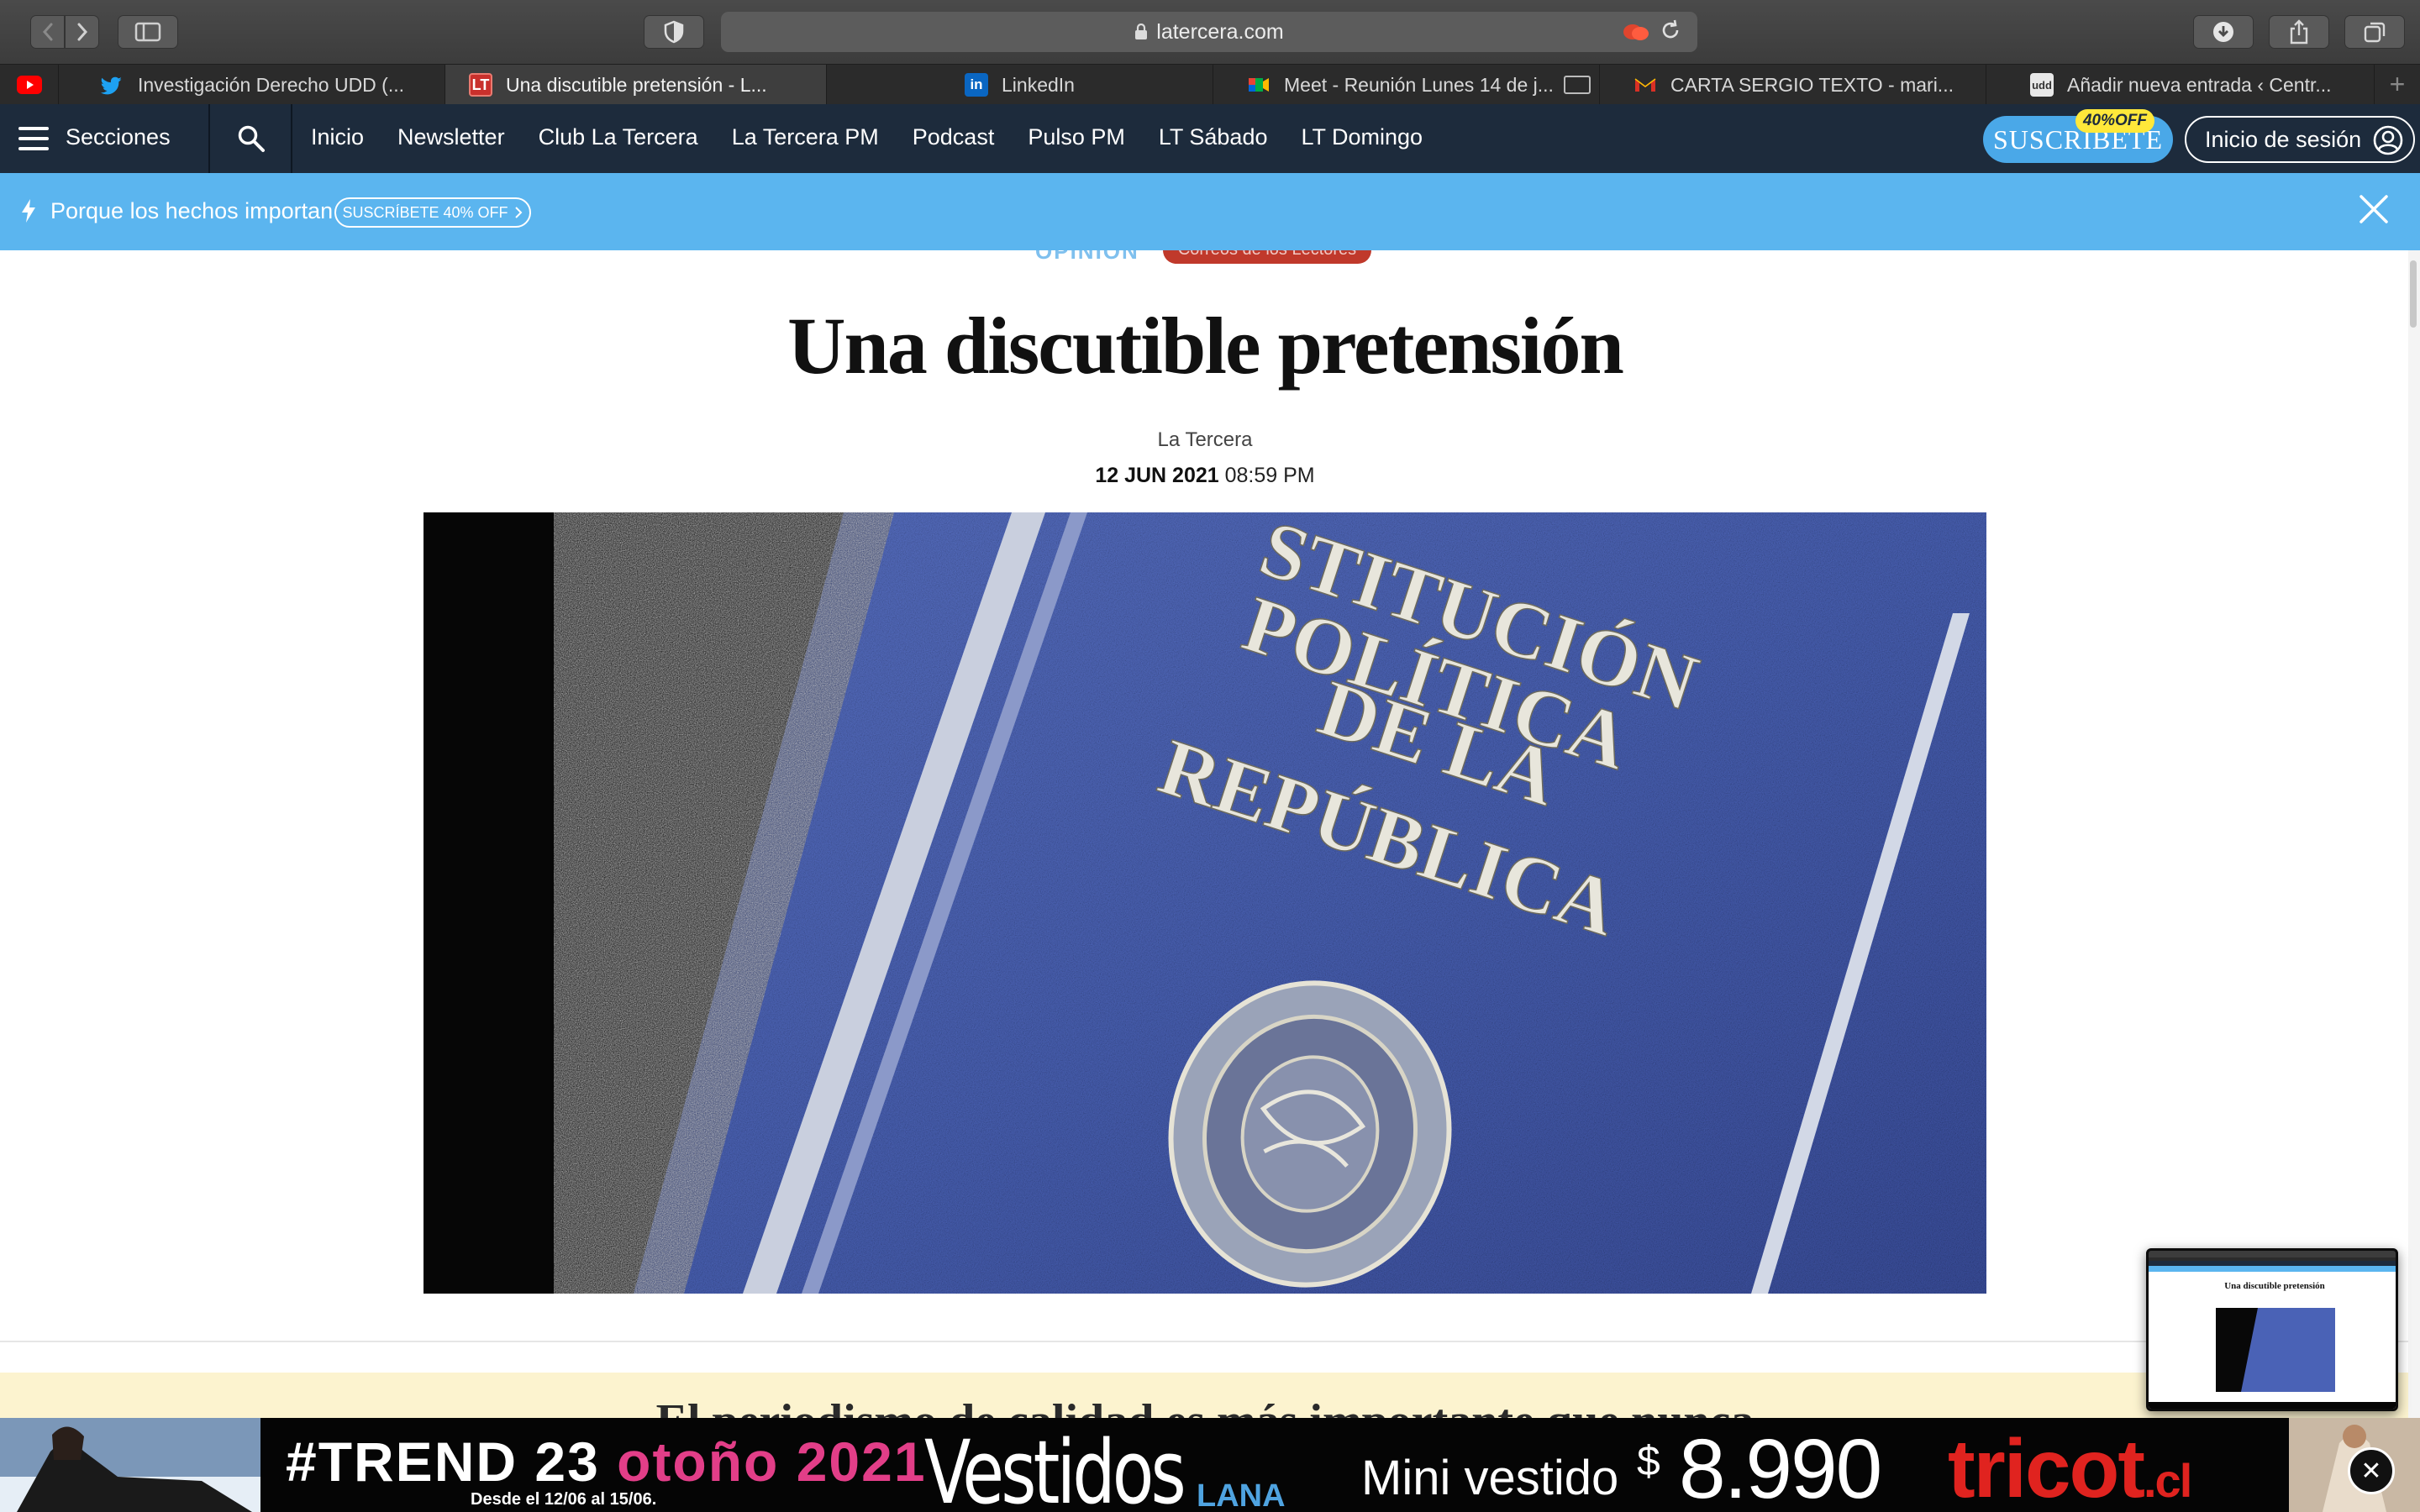 This screenshot has width=2420, height=1512. I want to click on new-tab-button: +, so click(2397, 84).